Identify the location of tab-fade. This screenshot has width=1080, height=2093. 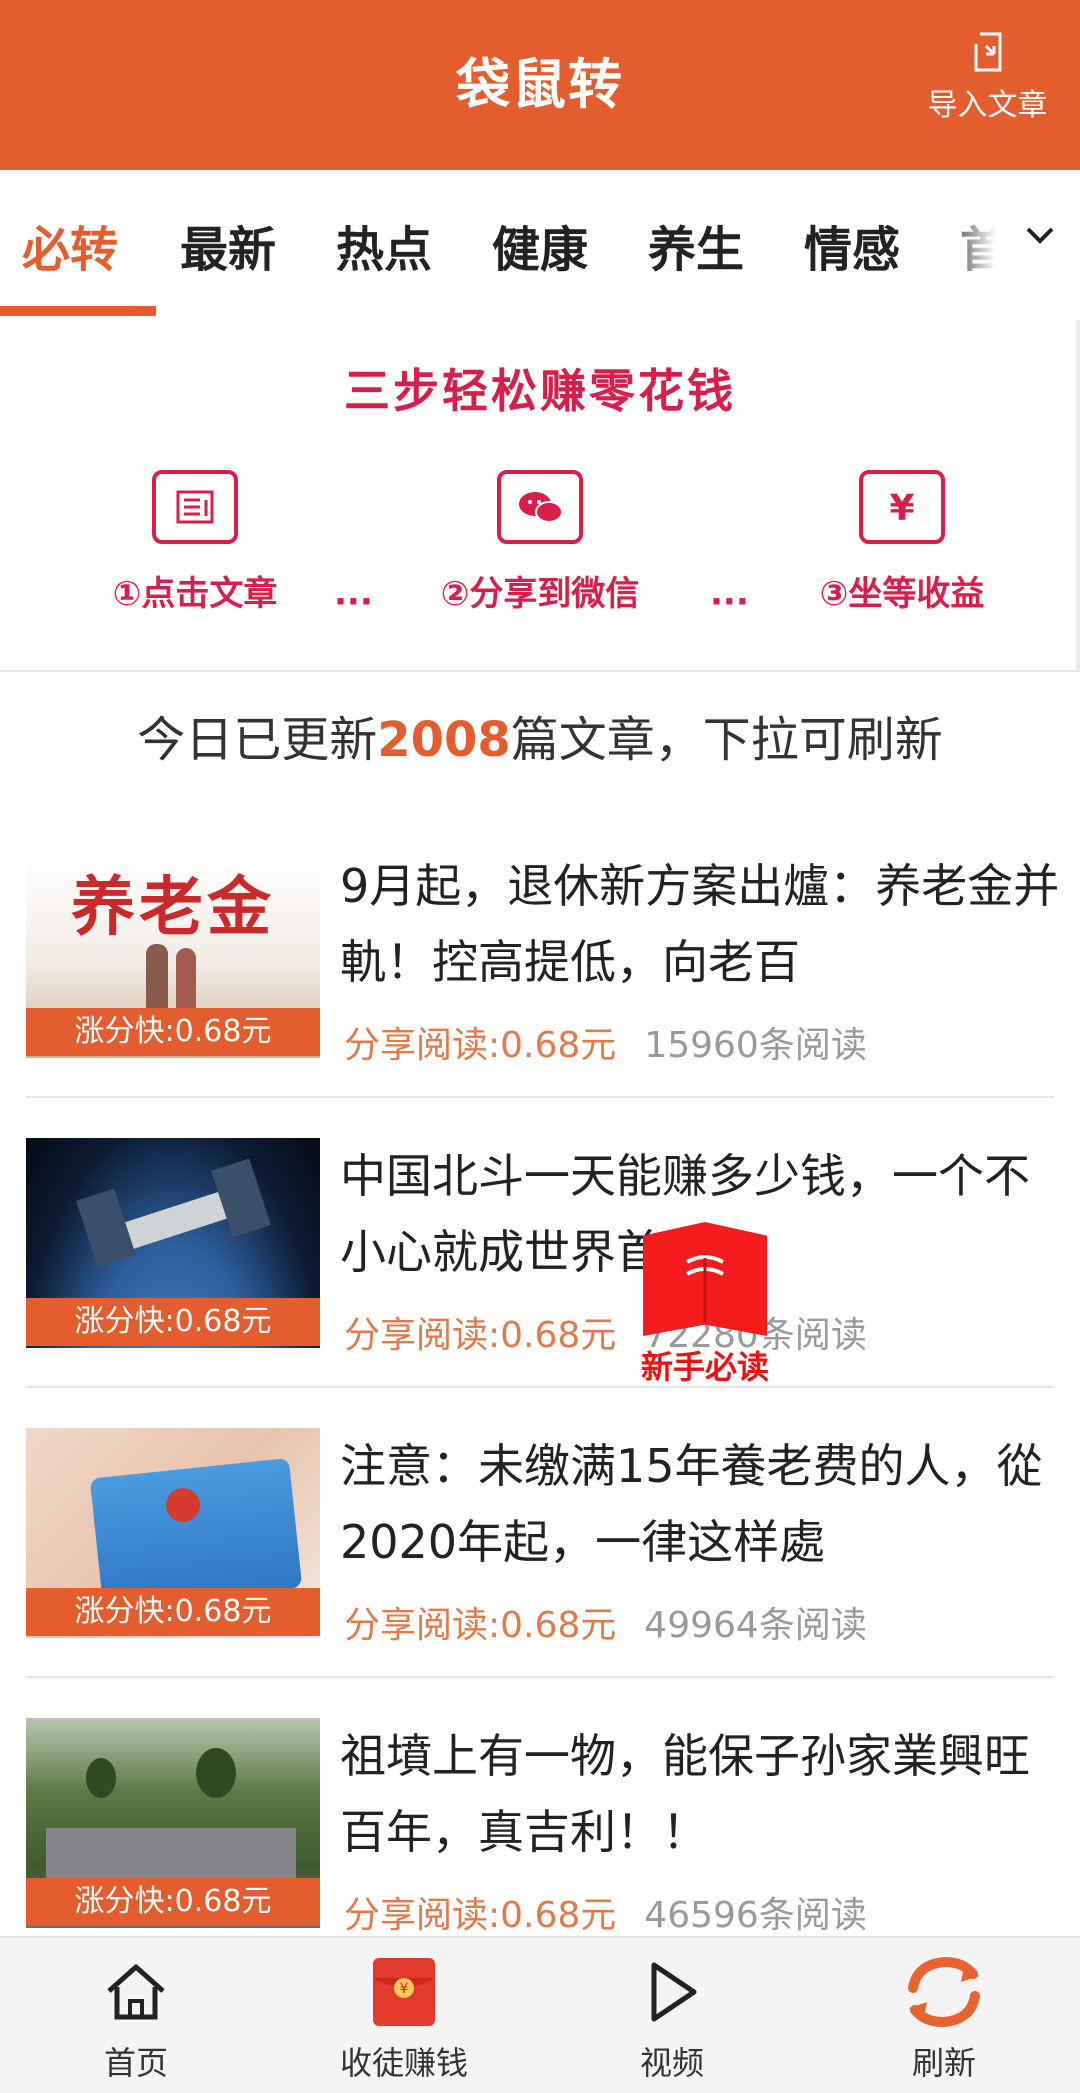
(980, 240).